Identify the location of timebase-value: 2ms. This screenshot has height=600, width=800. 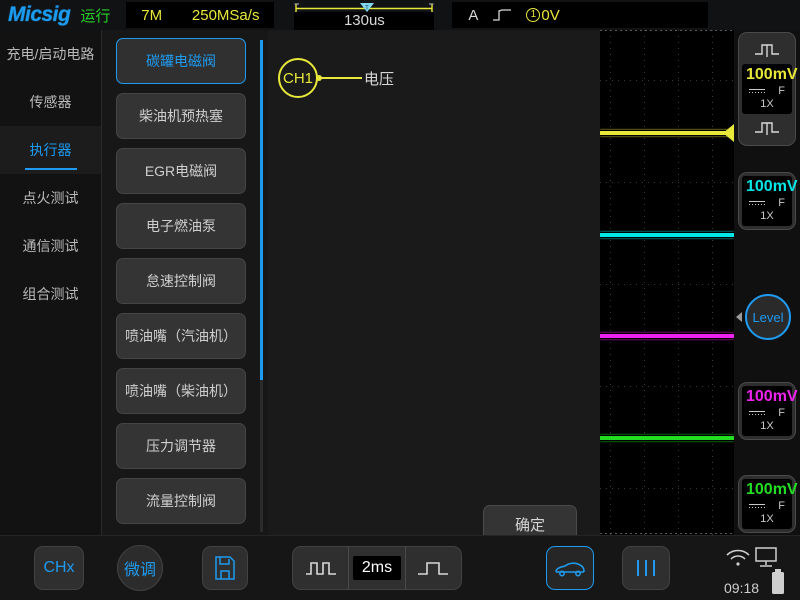
(377, 568).